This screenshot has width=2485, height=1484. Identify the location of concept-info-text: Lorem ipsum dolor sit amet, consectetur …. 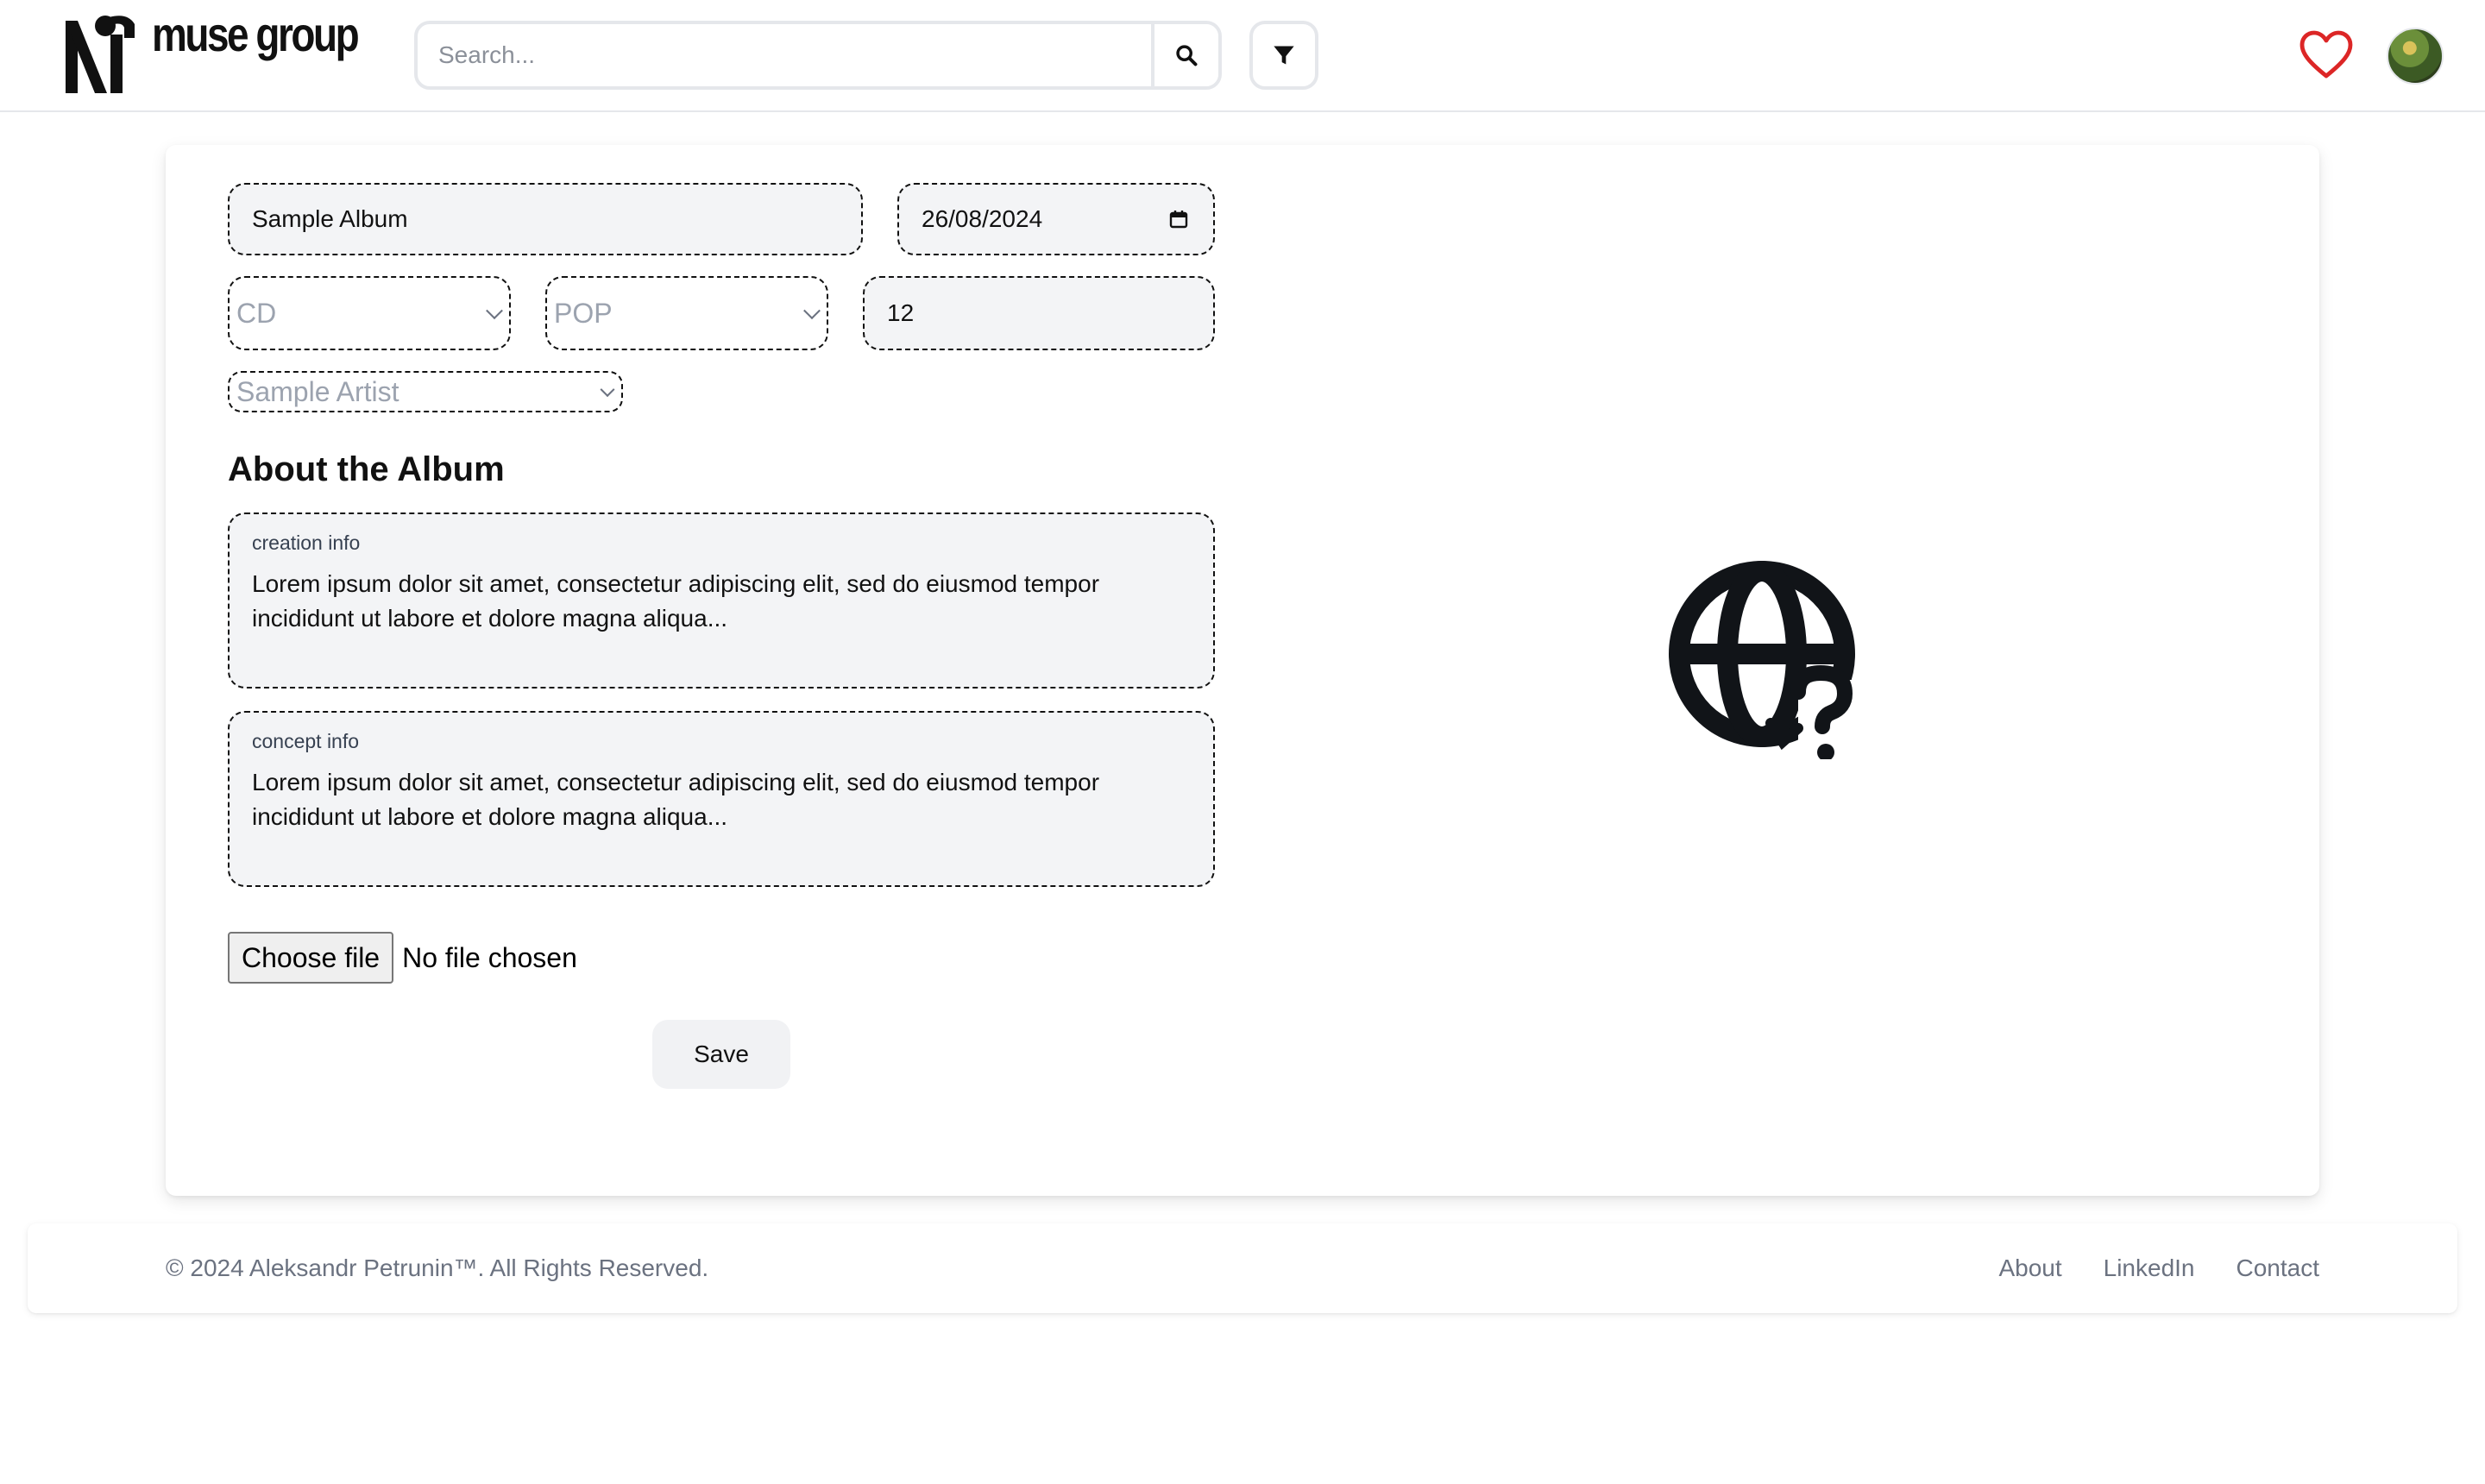
(676, 799).